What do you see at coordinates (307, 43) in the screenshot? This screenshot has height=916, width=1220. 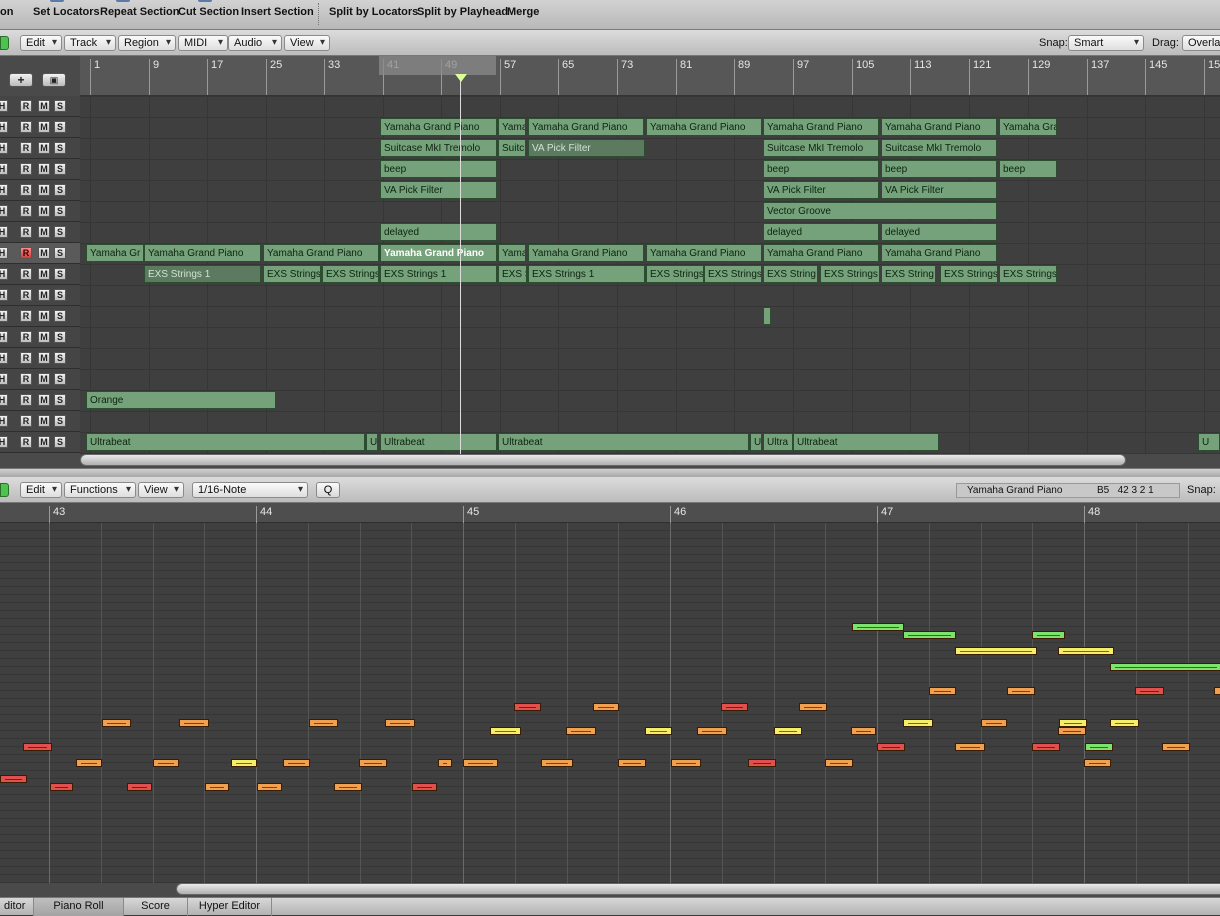 I see `view-menu: View` at bounding box center [307, 43].